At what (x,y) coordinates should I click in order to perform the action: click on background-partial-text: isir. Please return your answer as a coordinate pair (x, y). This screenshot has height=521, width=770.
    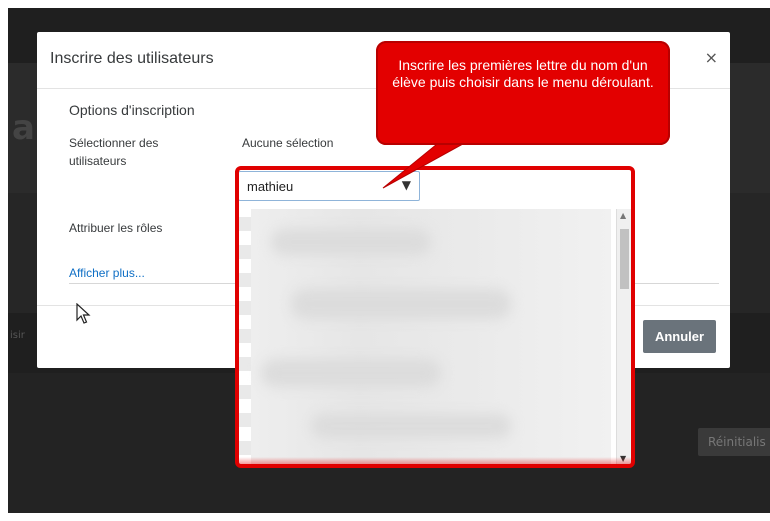
    Looking at the image, I should click on (17, 335).